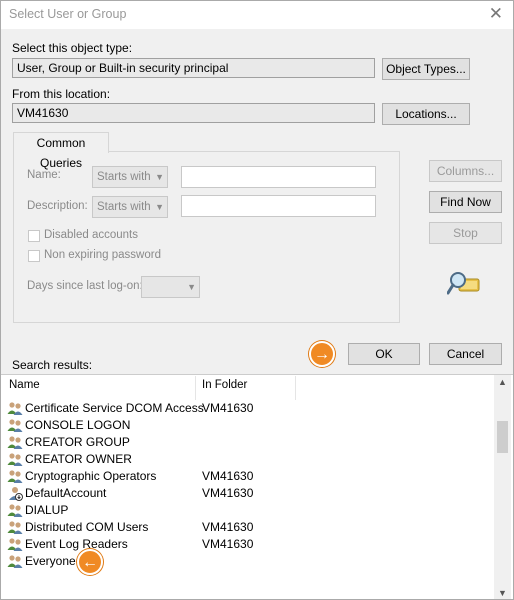 This screenshot has height=600, width=514. Describe the element at coordinates (170, 287) in the screenshot. I see `days-since-logon-select: ▼` at that location.